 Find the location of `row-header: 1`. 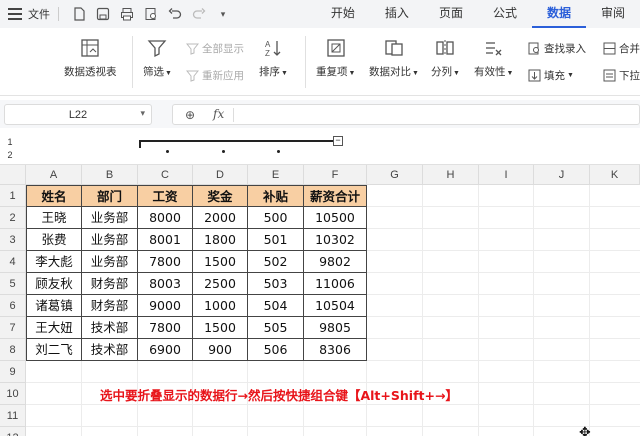

row-header: 1 is located at coordinates (13, 196).